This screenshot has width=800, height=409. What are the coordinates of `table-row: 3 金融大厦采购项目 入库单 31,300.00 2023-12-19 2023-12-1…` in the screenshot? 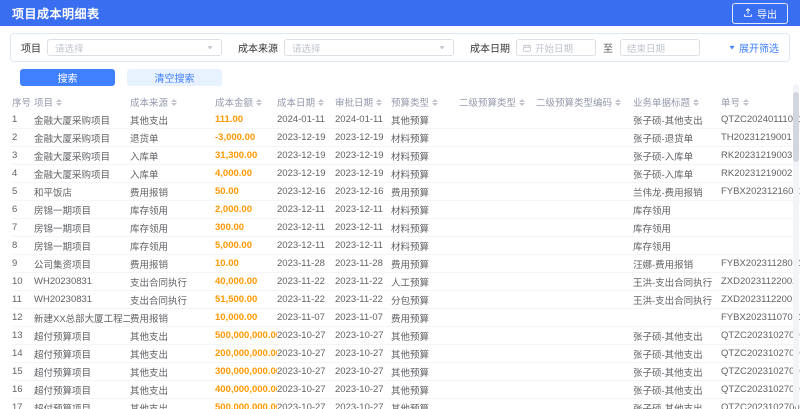 It's located at (406, 156).